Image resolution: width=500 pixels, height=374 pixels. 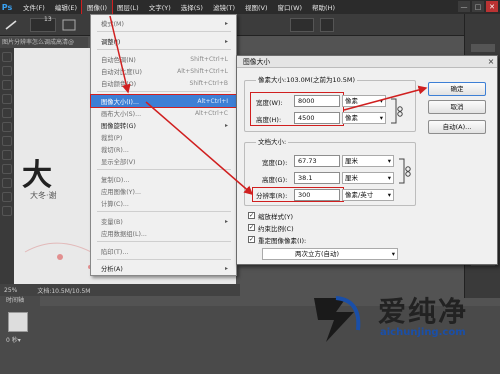 What do you see at coordinates (423, 332) in the screenshot?
I see `watermark-url: aichunjing.com` at bounding box center [423, 332].